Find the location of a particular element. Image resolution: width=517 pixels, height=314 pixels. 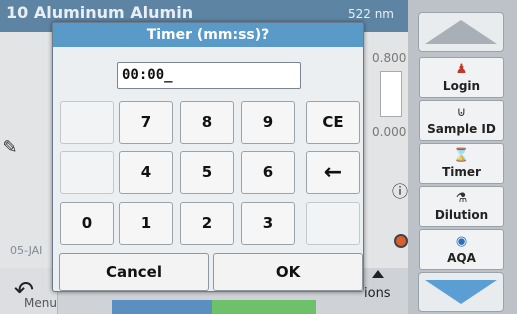

person-icon: ♟ is located at coordinates (461, 69).